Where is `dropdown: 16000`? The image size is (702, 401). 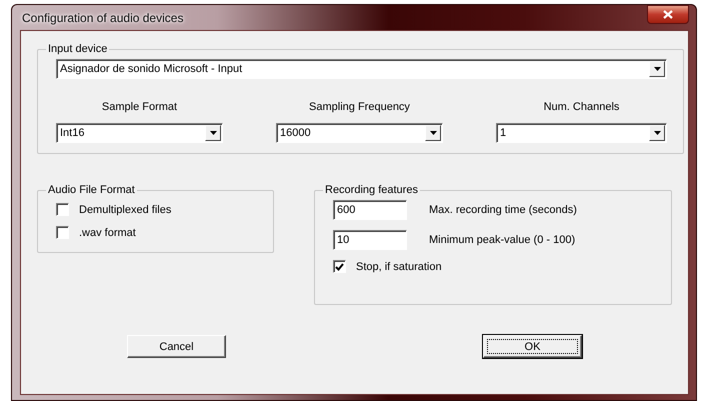 dropdown: 16000 is located at coordinates (359, 133).